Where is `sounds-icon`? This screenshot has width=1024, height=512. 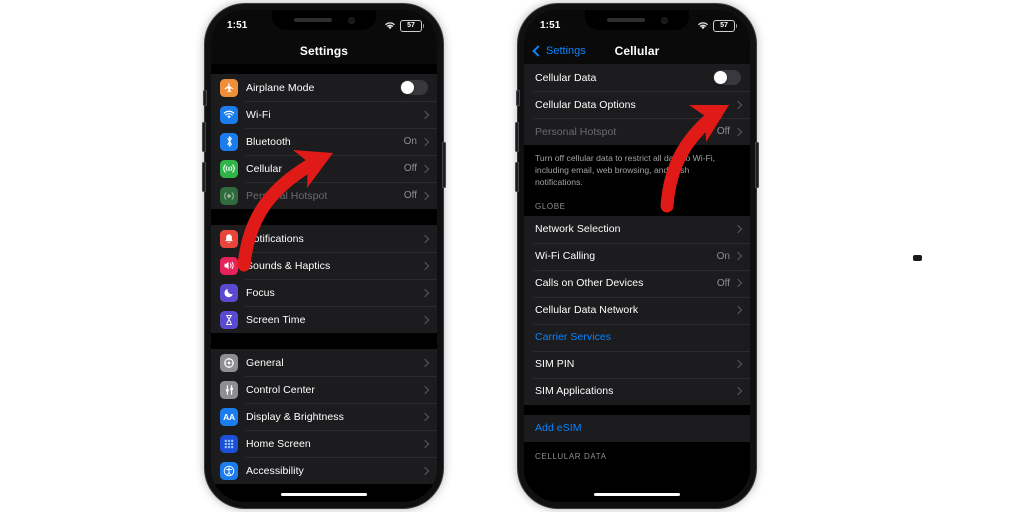
sounds-icon is located at coordinates (229, 265).